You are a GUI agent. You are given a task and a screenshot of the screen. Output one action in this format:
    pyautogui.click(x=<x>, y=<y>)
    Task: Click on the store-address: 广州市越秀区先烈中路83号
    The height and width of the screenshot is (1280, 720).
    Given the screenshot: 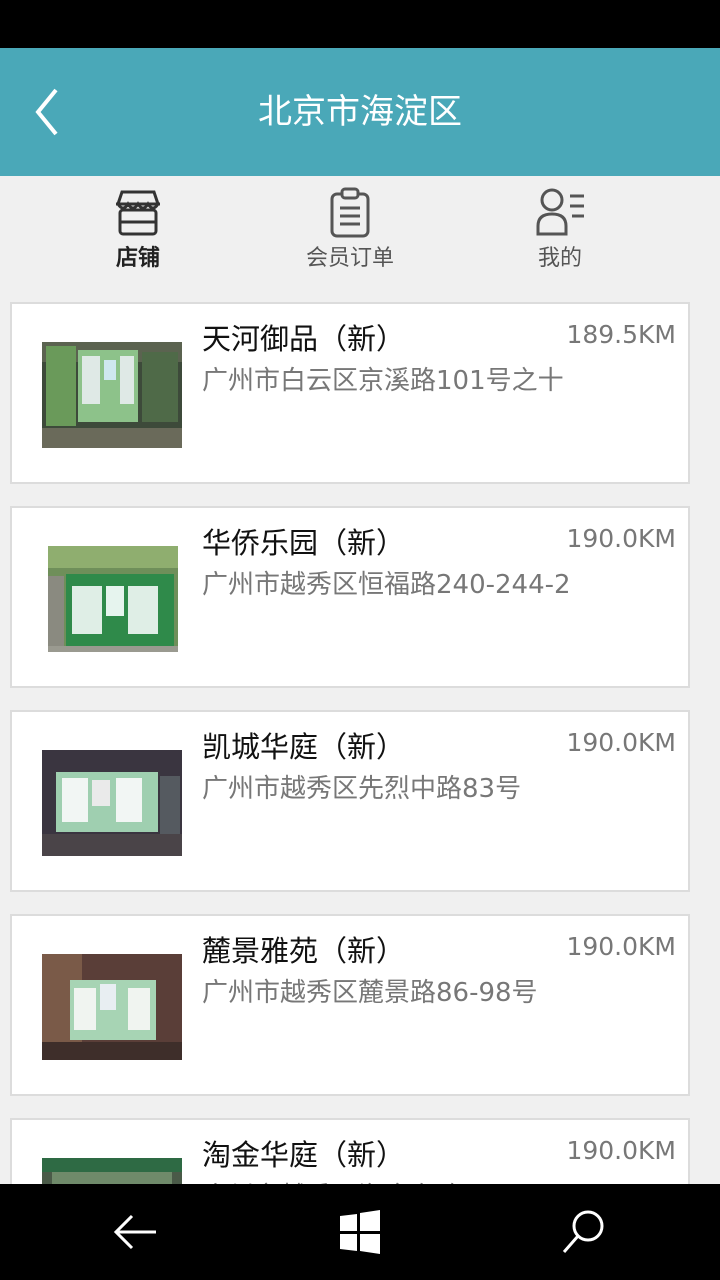 What is the action you would take?
    pyautogui.click(x=362, y=789)
    